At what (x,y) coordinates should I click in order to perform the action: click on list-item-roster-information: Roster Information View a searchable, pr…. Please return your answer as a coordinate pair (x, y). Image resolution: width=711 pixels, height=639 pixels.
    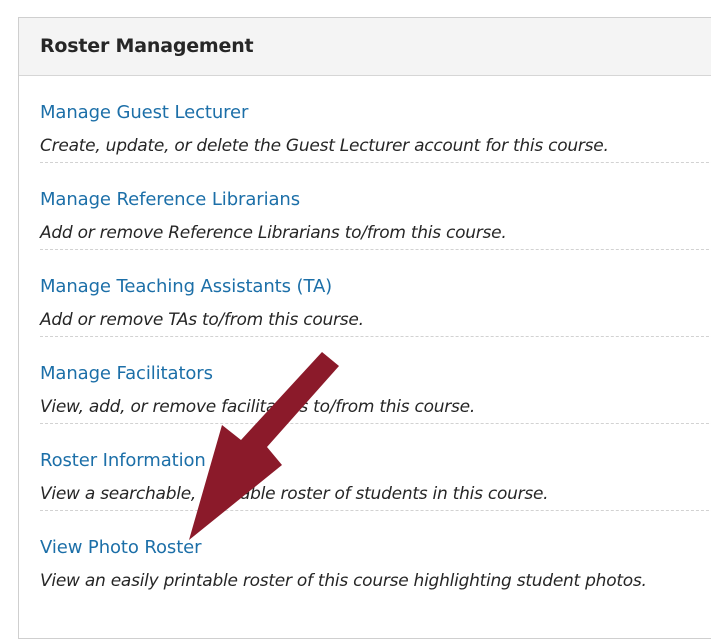
    Looking at the image, I should click on (375, 467).